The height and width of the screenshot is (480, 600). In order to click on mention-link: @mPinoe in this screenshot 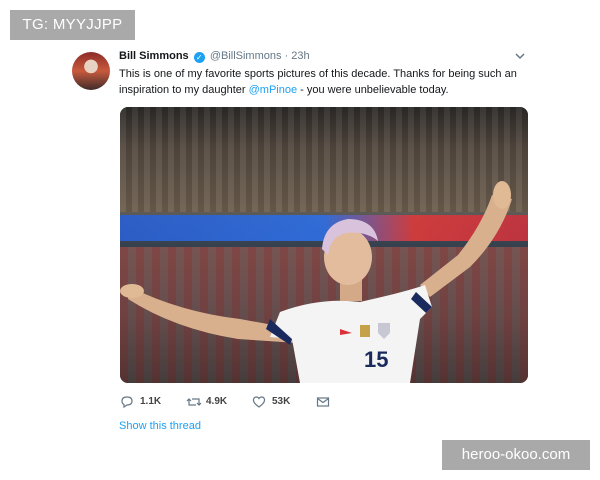, I will do `click(273, 90)`.